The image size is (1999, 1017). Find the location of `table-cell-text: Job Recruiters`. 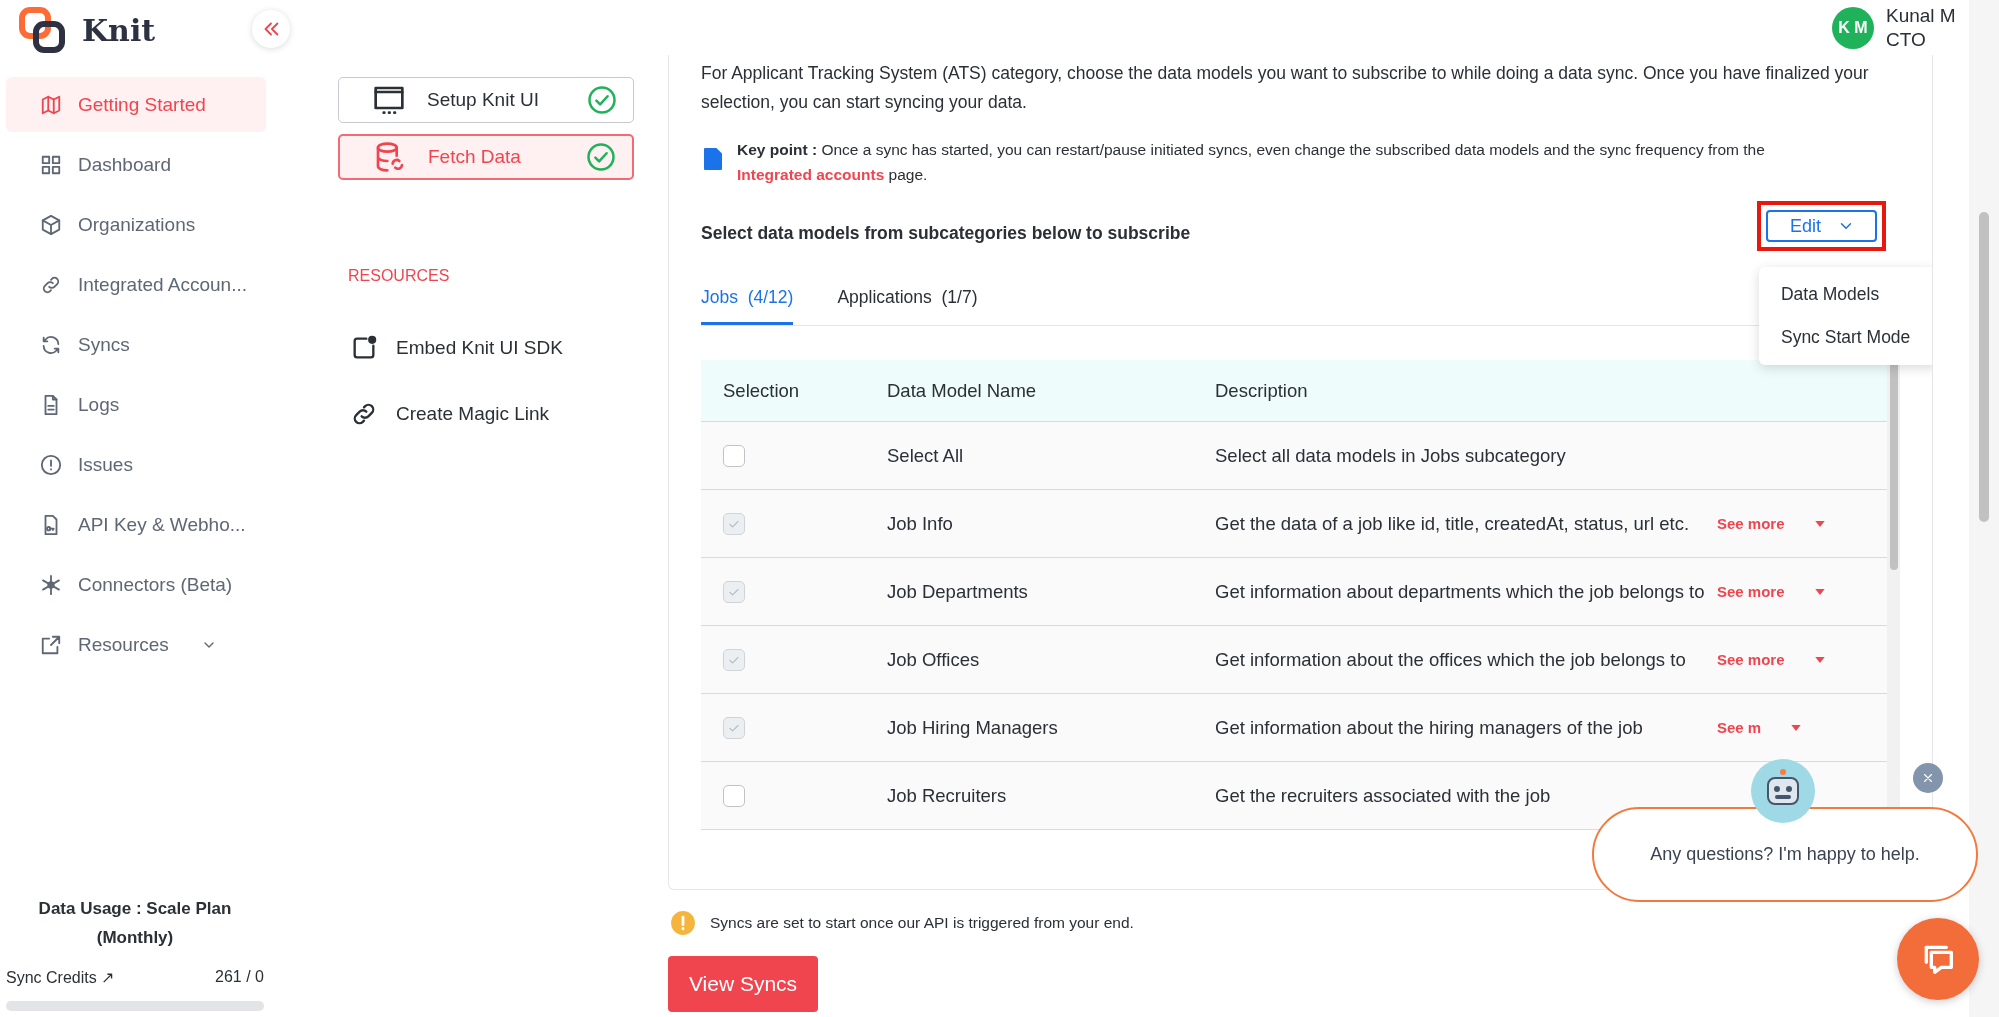

table-cell-text: Job Recruiters is located at coordinates (947, 796).